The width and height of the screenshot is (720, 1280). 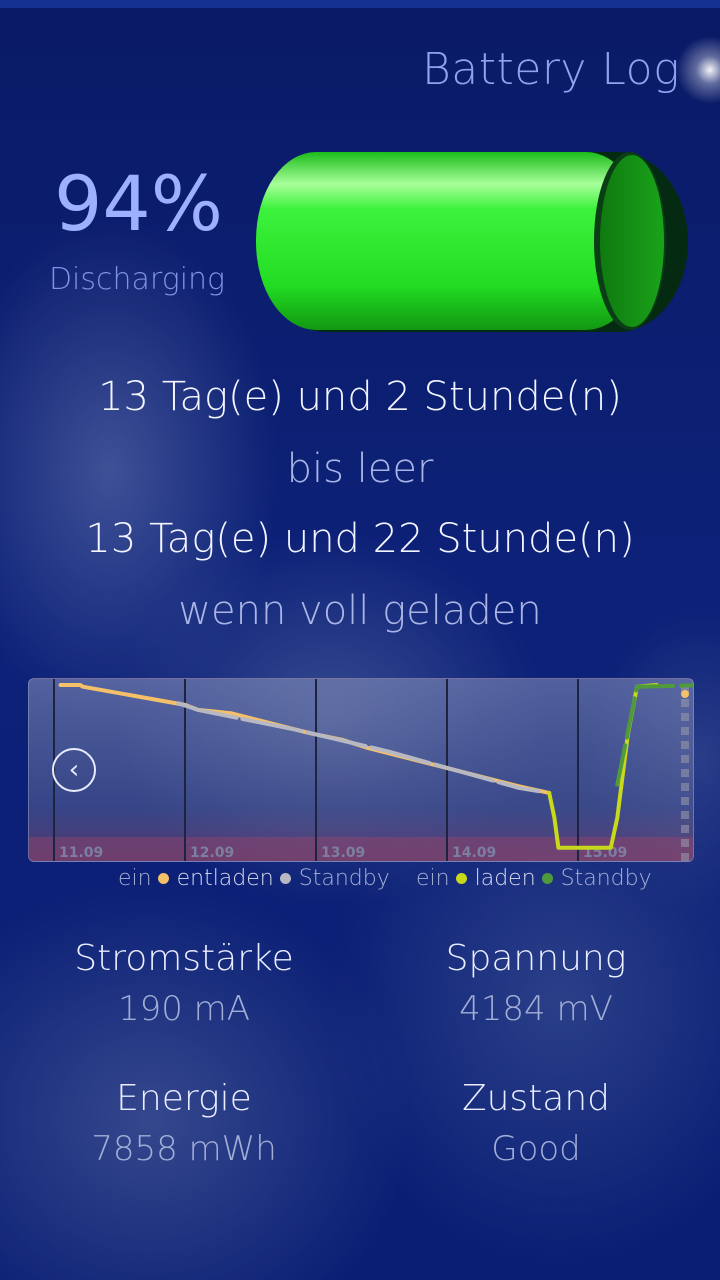 I want to click on chart-x-tick-label: 12.09, so click(x=212, y=853).